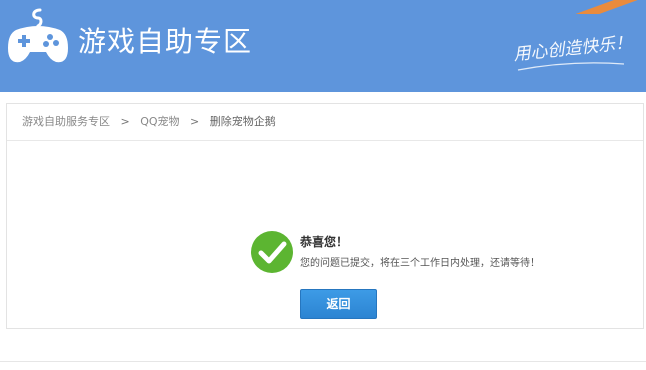 The height and width of the screenshot is (370, 646). Describe the element at coordinates (272, 252) in the screenshot. I see `check-circle-icon` at that location.